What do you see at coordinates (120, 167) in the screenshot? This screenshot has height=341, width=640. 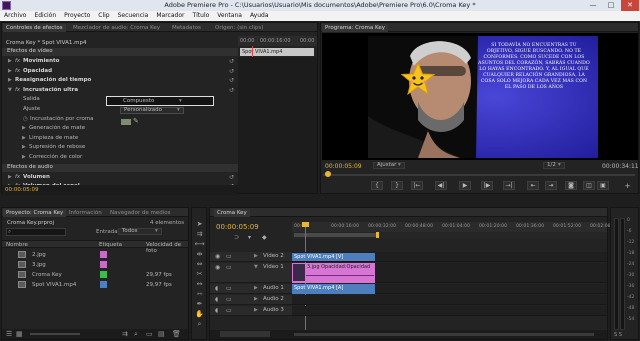 I see `effect-row: Efectos de audio` at bounding box center [120, 167].